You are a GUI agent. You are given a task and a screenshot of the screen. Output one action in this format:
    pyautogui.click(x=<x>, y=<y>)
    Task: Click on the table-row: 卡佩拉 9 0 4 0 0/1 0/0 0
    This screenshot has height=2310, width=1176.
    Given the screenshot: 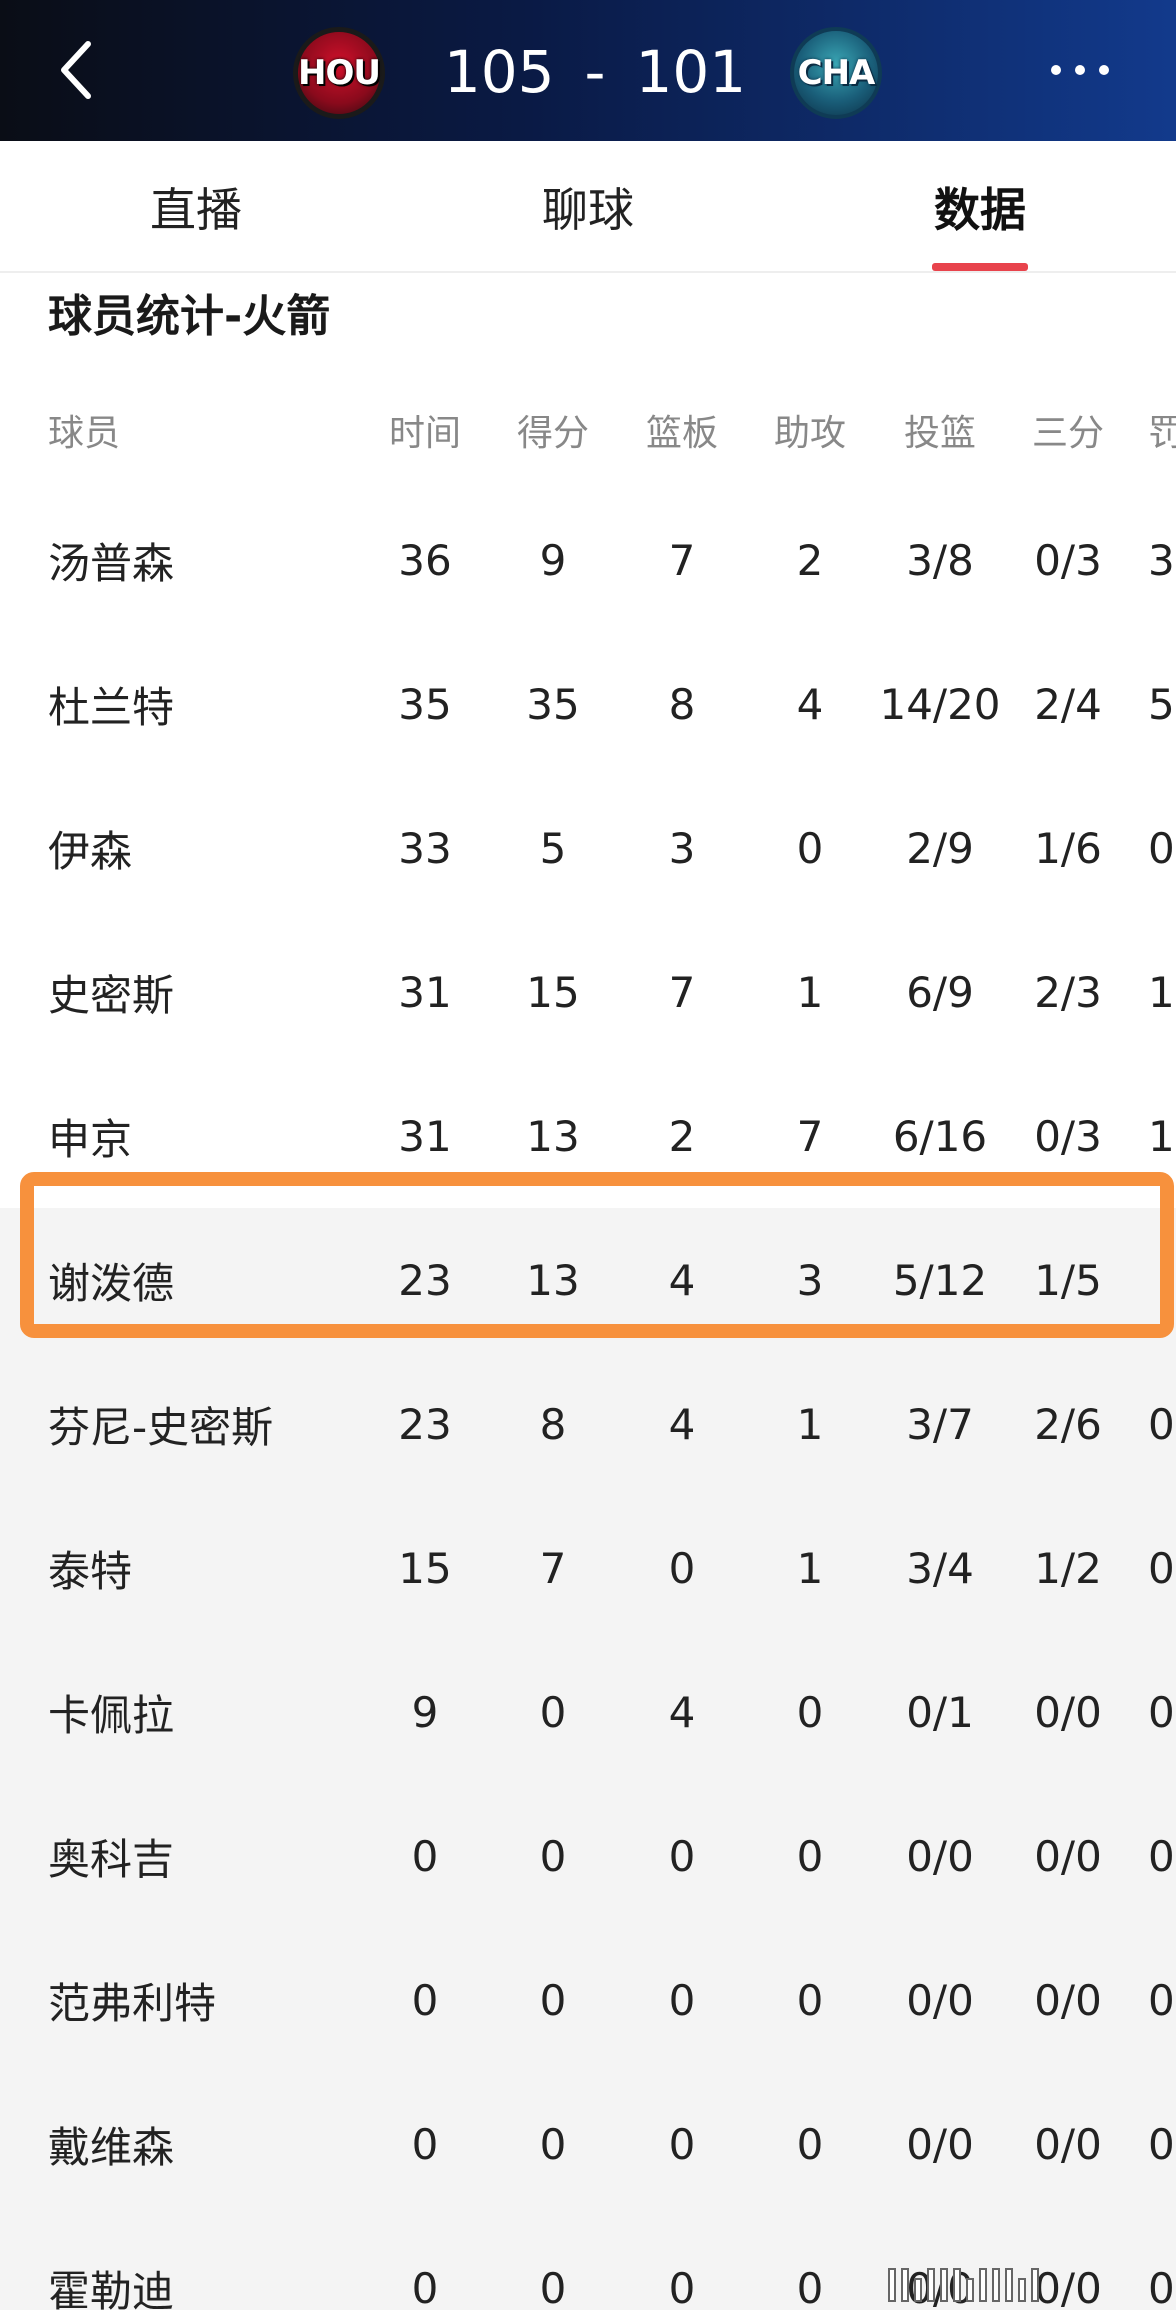 What is the action you would take?
    pyautogui.click(x=588, y=1712)
    